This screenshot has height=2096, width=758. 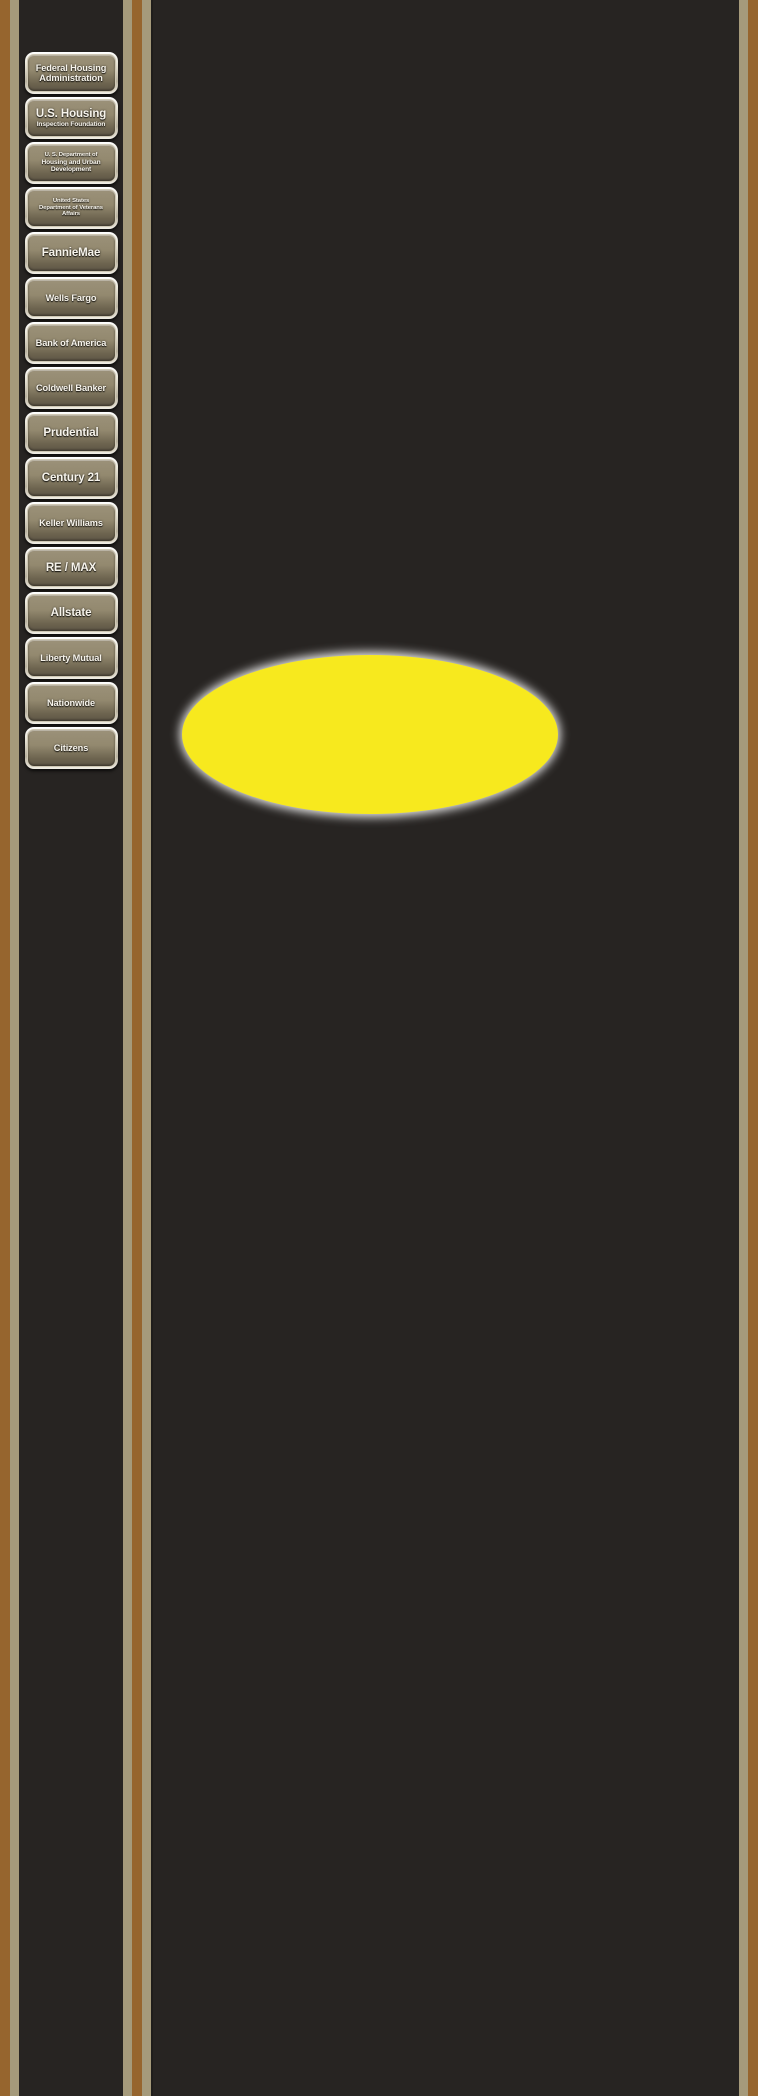 I want to click on sidebar-item-face: Coldwell Banker, so click(x=71, y=388).